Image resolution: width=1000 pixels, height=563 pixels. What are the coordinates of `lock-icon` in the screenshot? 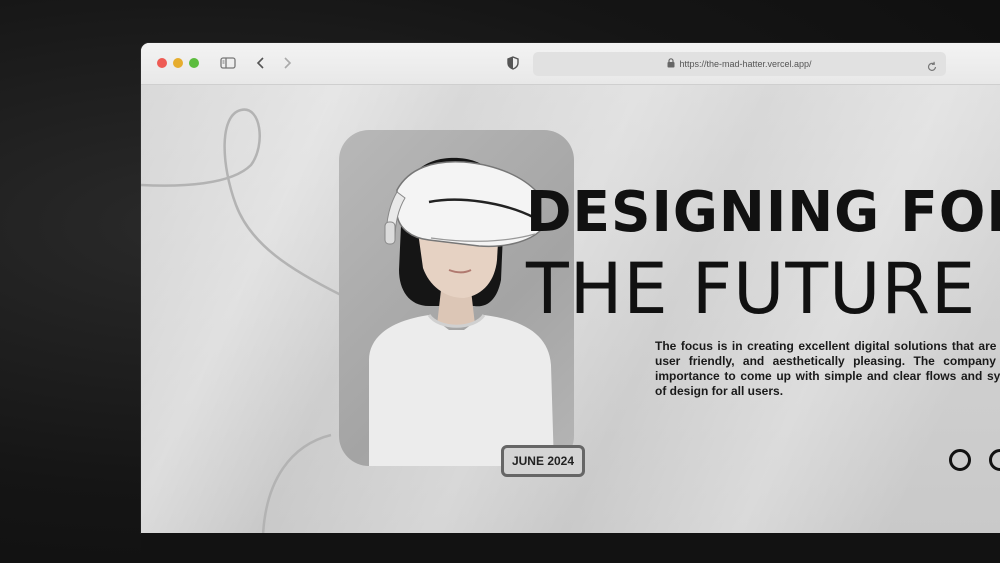 It's located at (671, 65).